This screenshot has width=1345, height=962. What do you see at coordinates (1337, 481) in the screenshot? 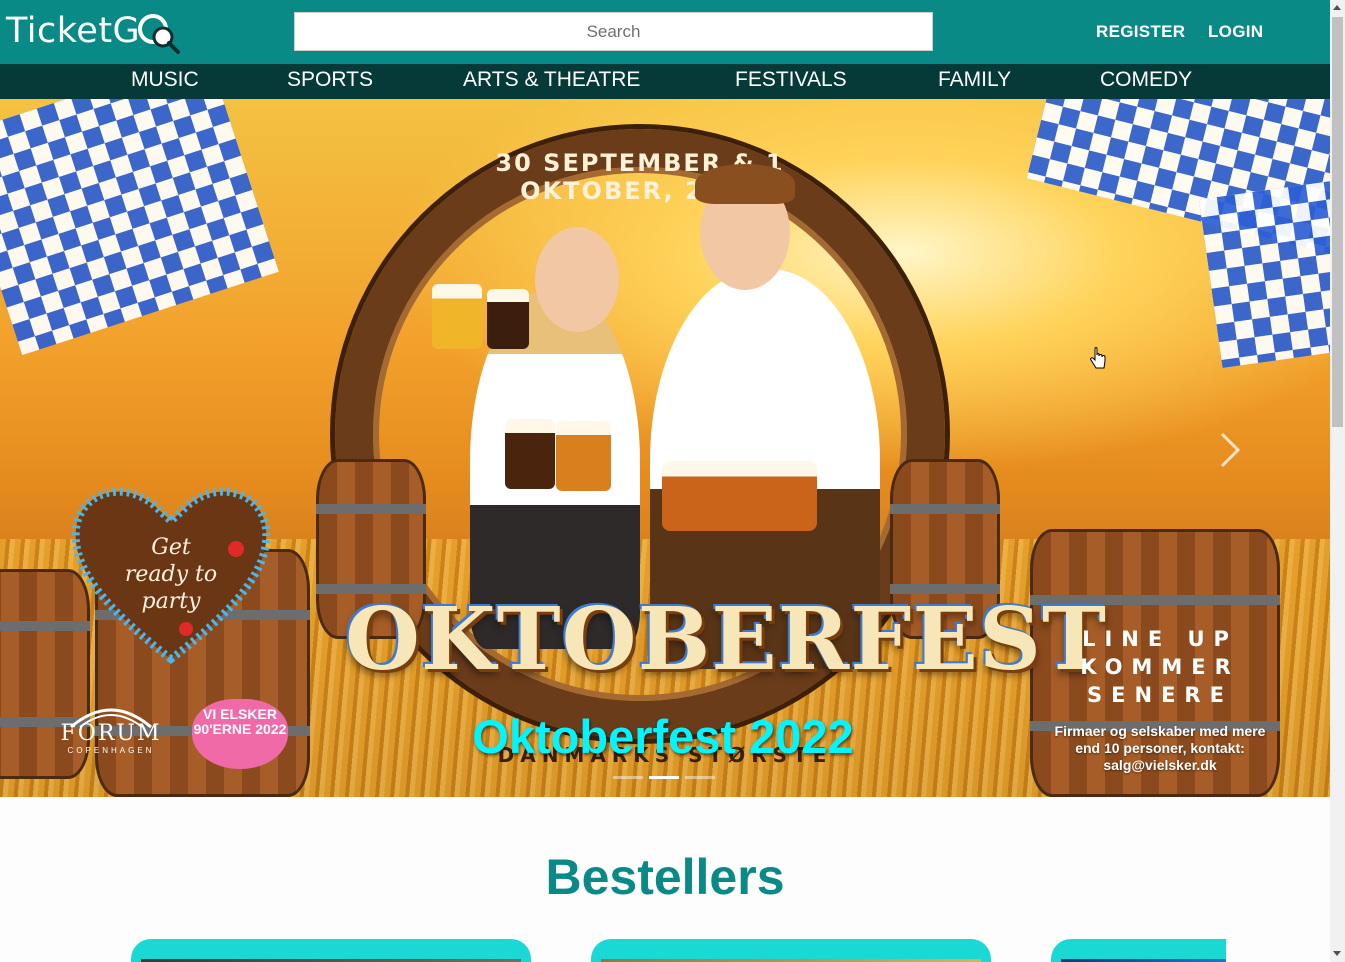
I see `scrollbar` at bounding box center [1337, 481].